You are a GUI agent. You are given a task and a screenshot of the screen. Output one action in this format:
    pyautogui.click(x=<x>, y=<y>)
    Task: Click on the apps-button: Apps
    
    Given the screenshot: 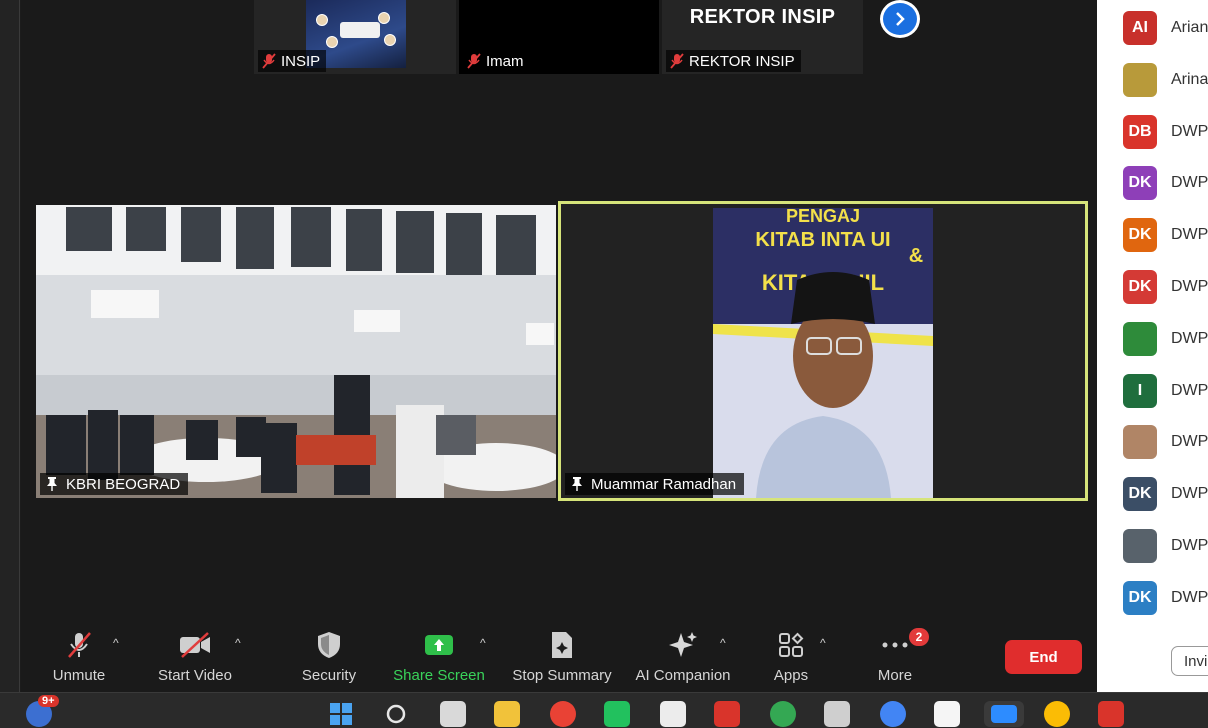 What is the action you would take?
    pyautogui.click(x=791, y=656)
    